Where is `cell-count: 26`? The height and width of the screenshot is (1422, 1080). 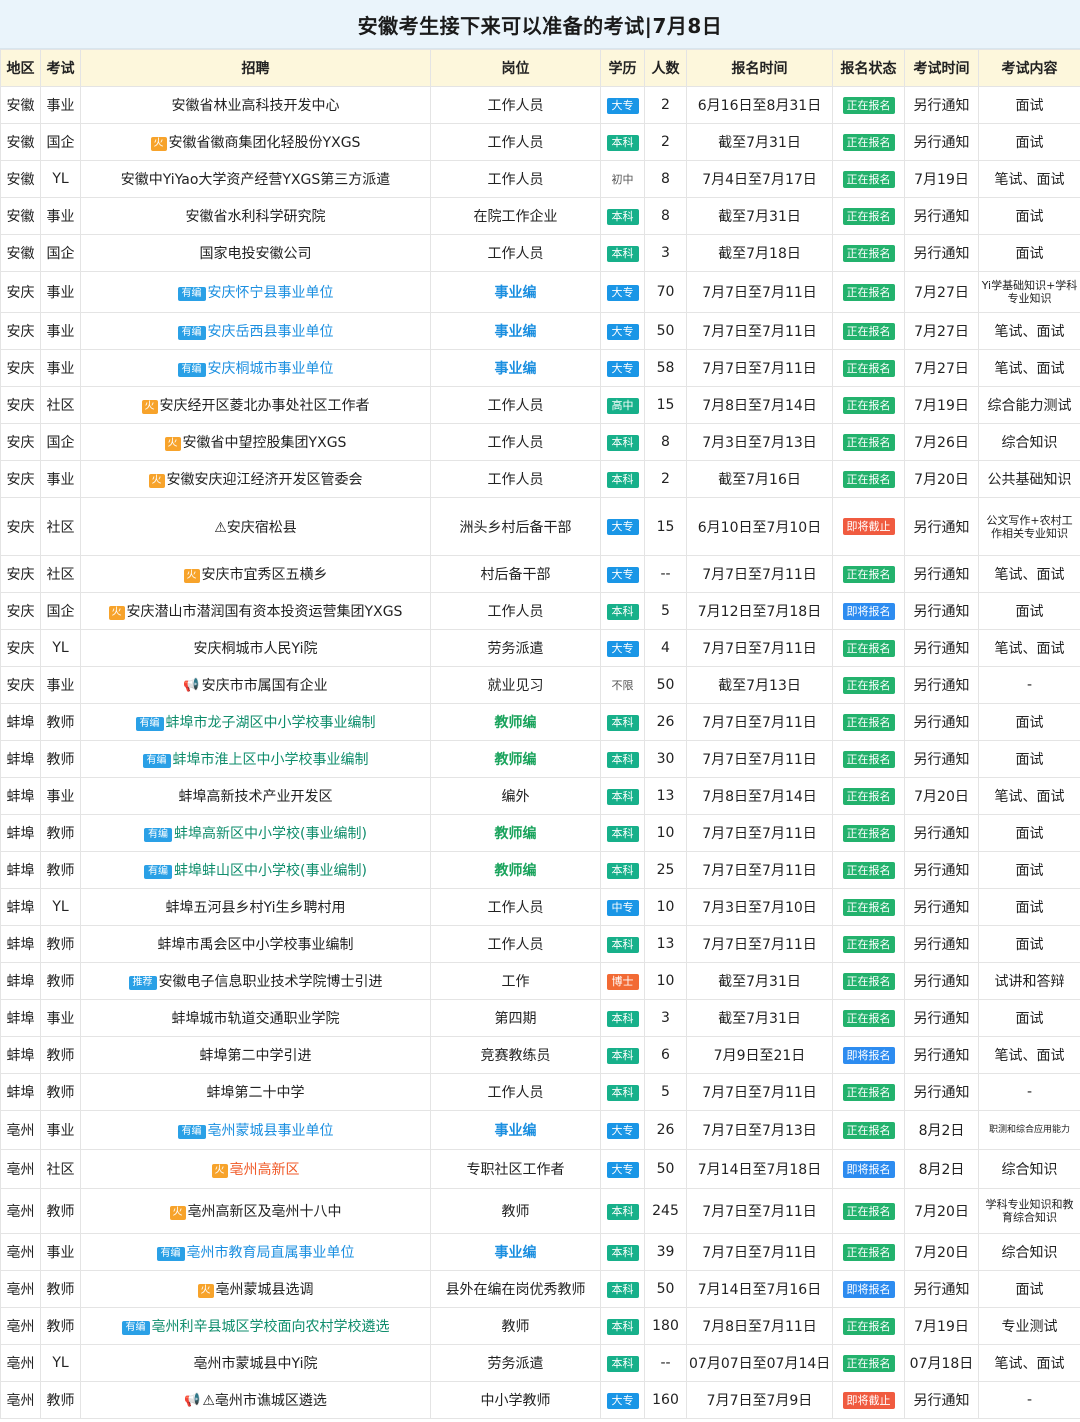 cell-count: 26 is located at coordinates (665, 1130).